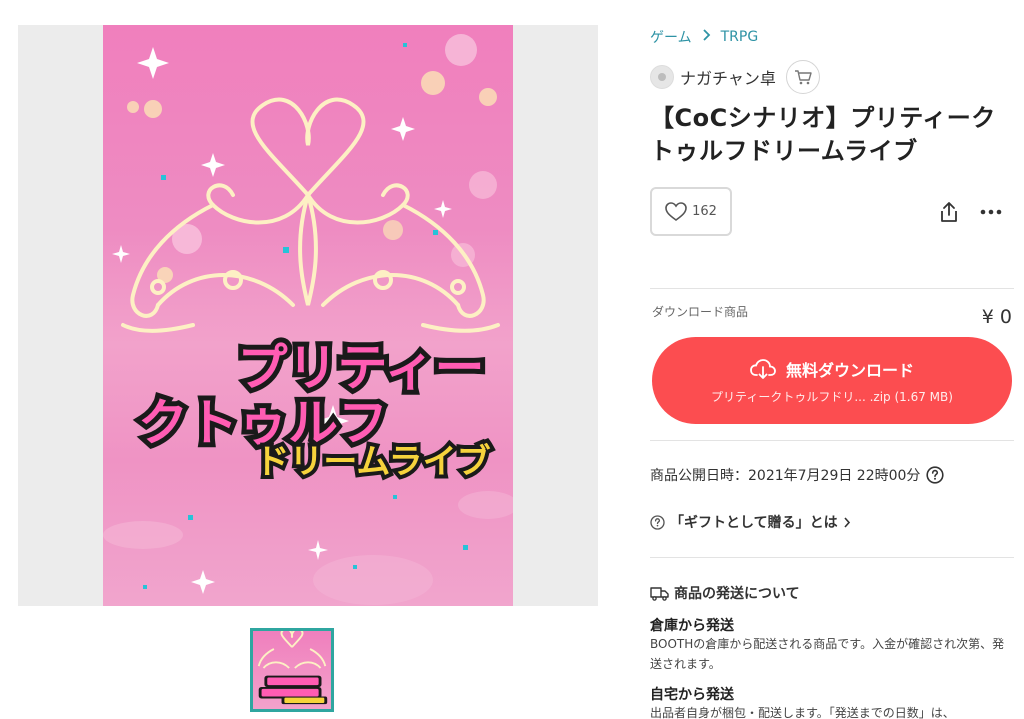  What do you see at coordinates (737, 594) in the screenshot?
I see `shipping-title-text: 商品の発送について` at bounding box center [737, 594].